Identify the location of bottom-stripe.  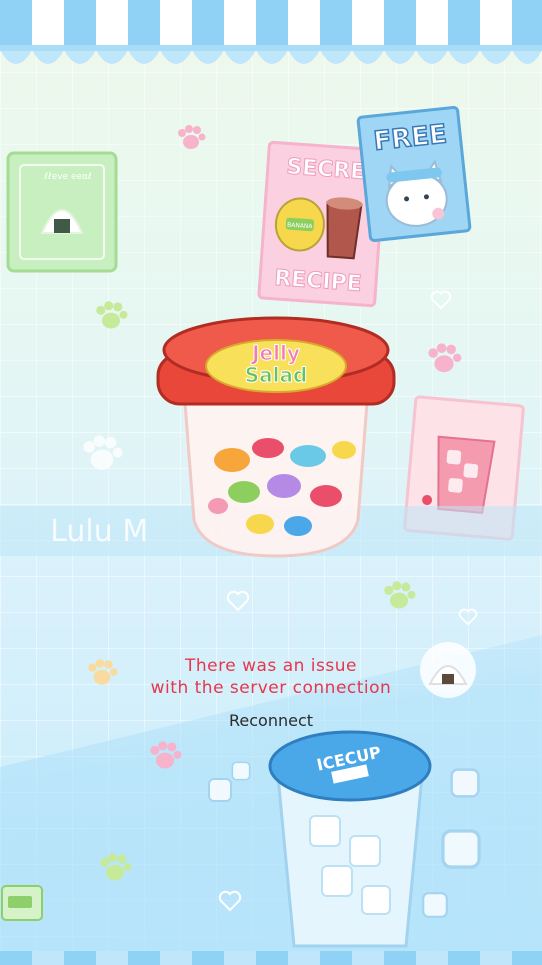
(271, 958).